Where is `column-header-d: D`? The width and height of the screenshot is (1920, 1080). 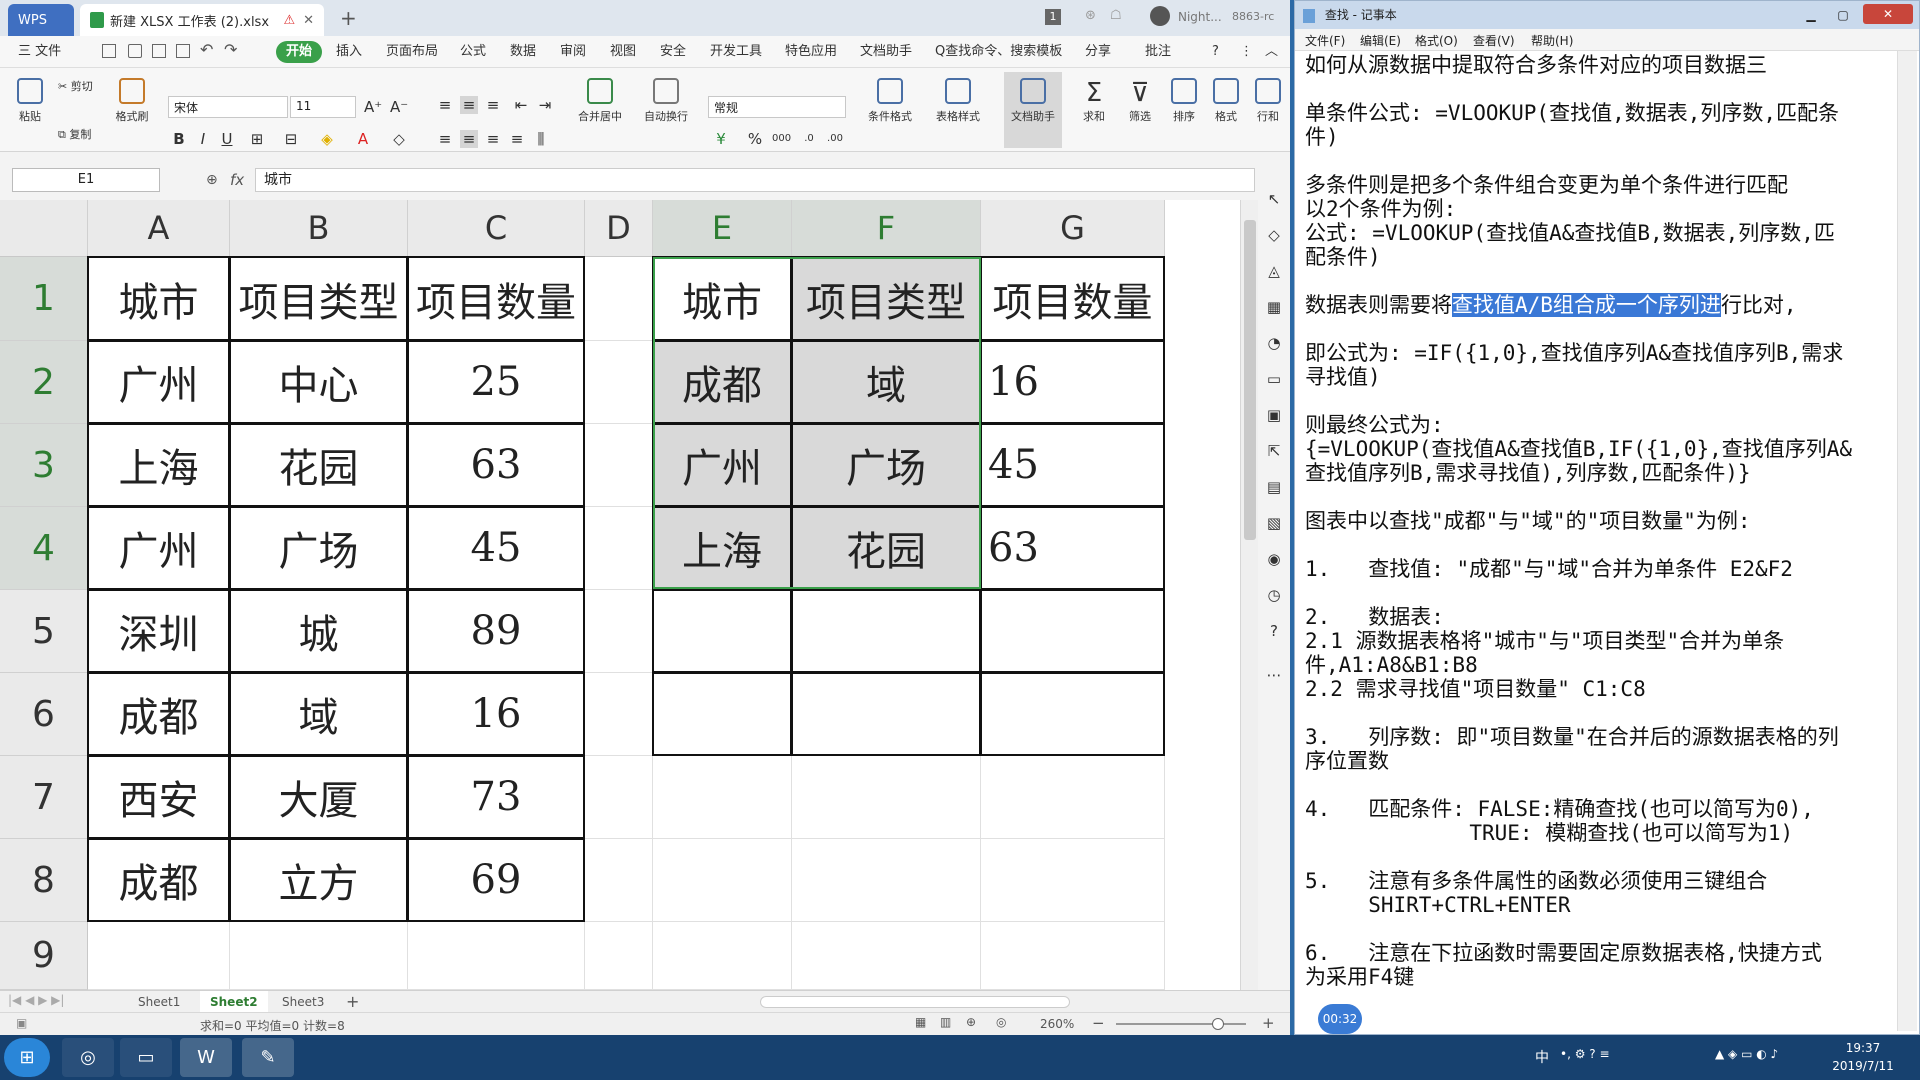
column-header-d: D is located at coordinates (619, 228).